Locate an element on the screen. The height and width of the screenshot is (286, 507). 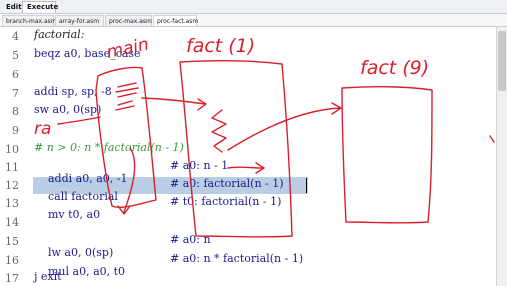
line-number: 12 is located at coordinates (12, 185).